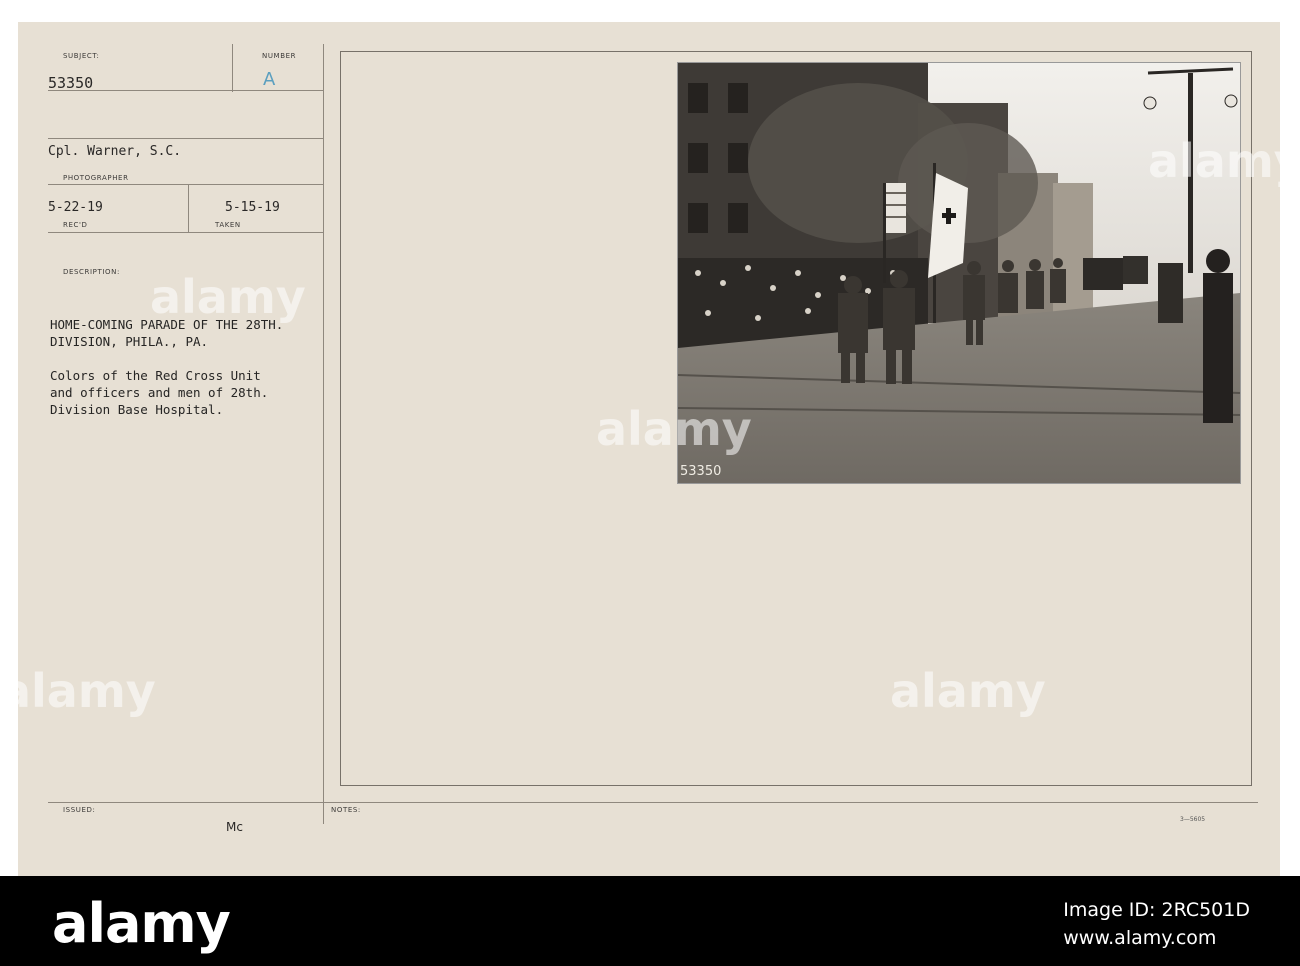 Image resolution: width=1300 pixels, height=966 pixels. Describe the element at coordinates (653, 802) in the screenshot. I see `bottom-rule` at that location.